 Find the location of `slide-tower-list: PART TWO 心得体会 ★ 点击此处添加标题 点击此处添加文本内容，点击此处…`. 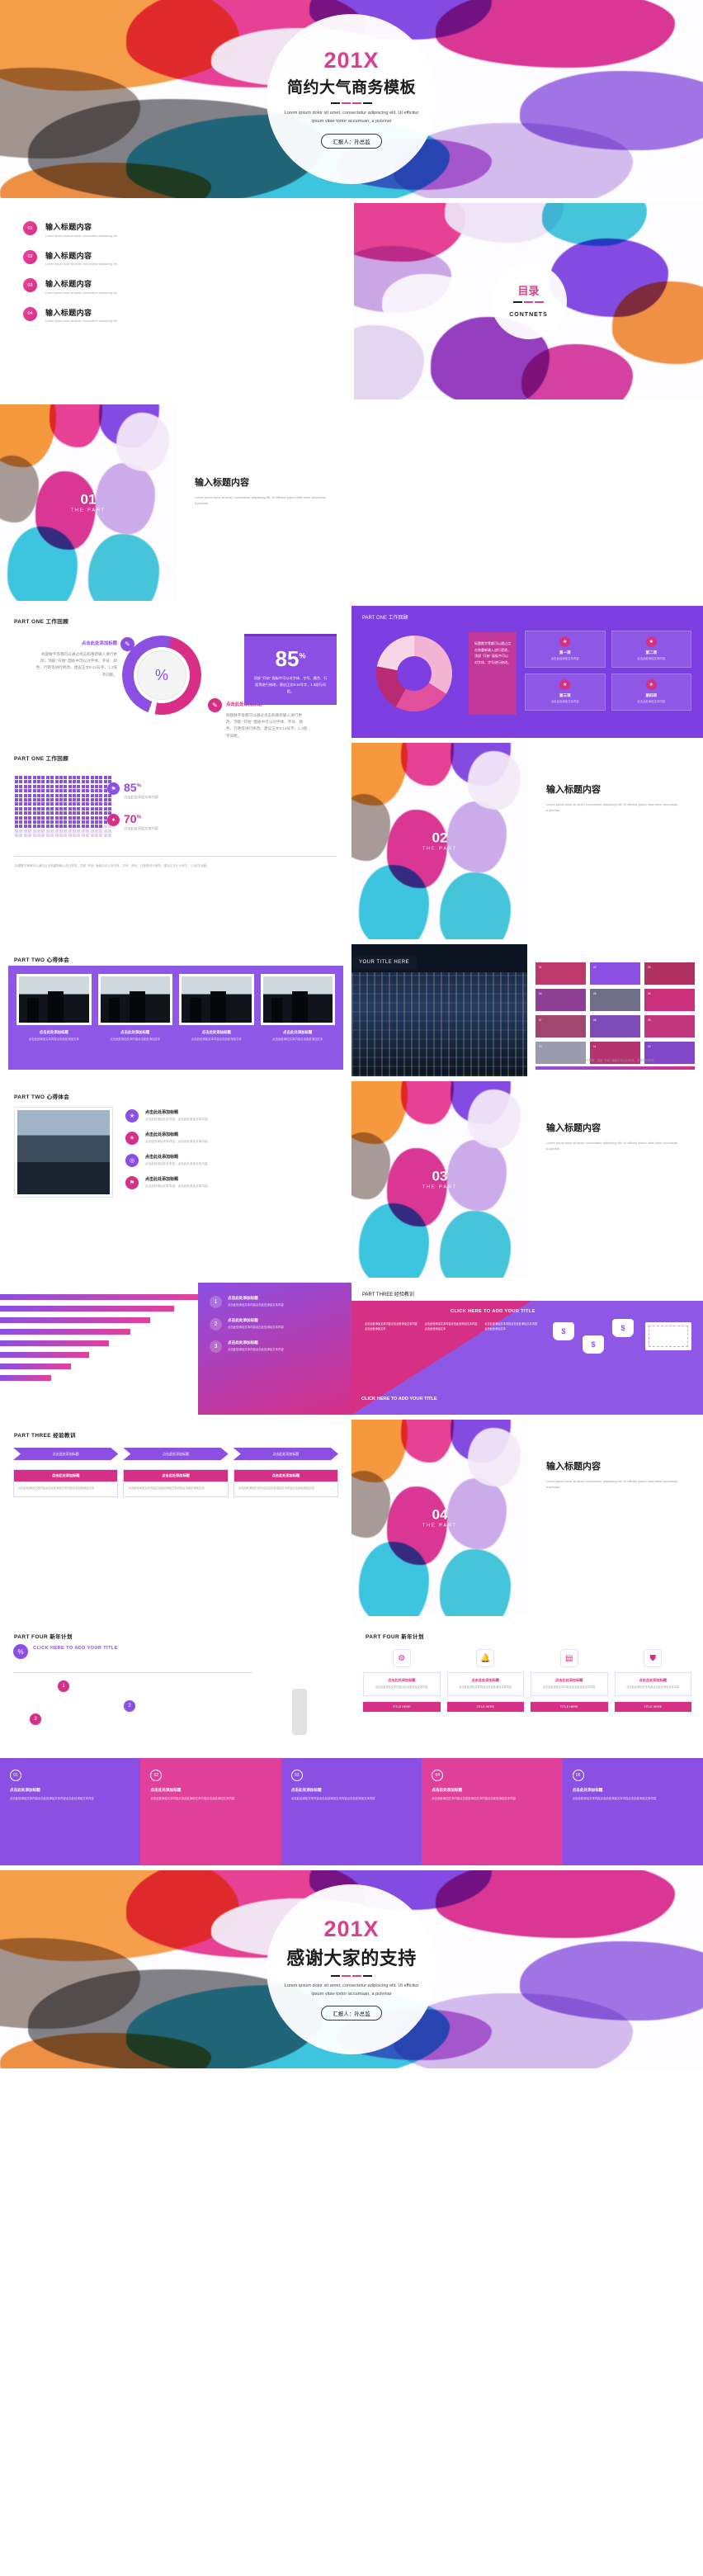

slide-tower-list: PART TWO 心得体会 ★ 点击此处添加标题 点击此处添加文本内容，点击此处… is located at coordinates (176, 1147).